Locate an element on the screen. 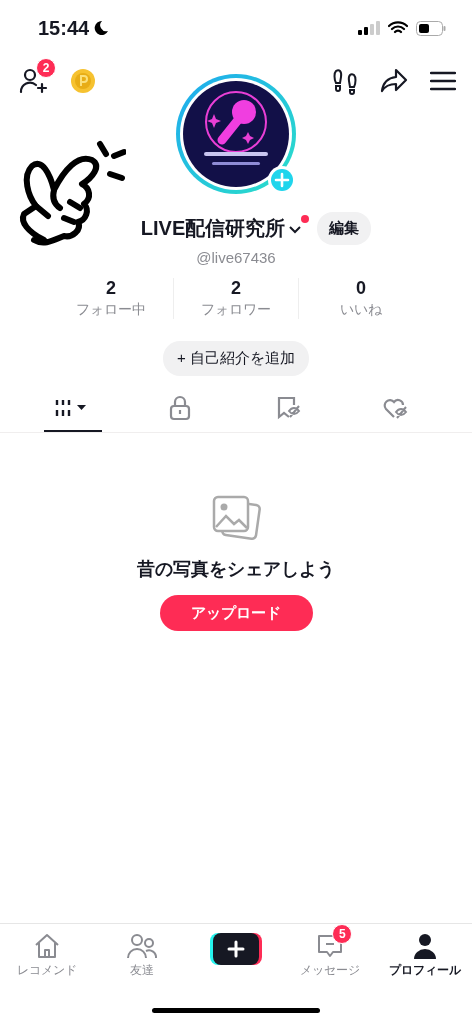 The height and width of the screenshot is (1024, 472). nav-tab: レコメンド is located at coordinates (47, 954).